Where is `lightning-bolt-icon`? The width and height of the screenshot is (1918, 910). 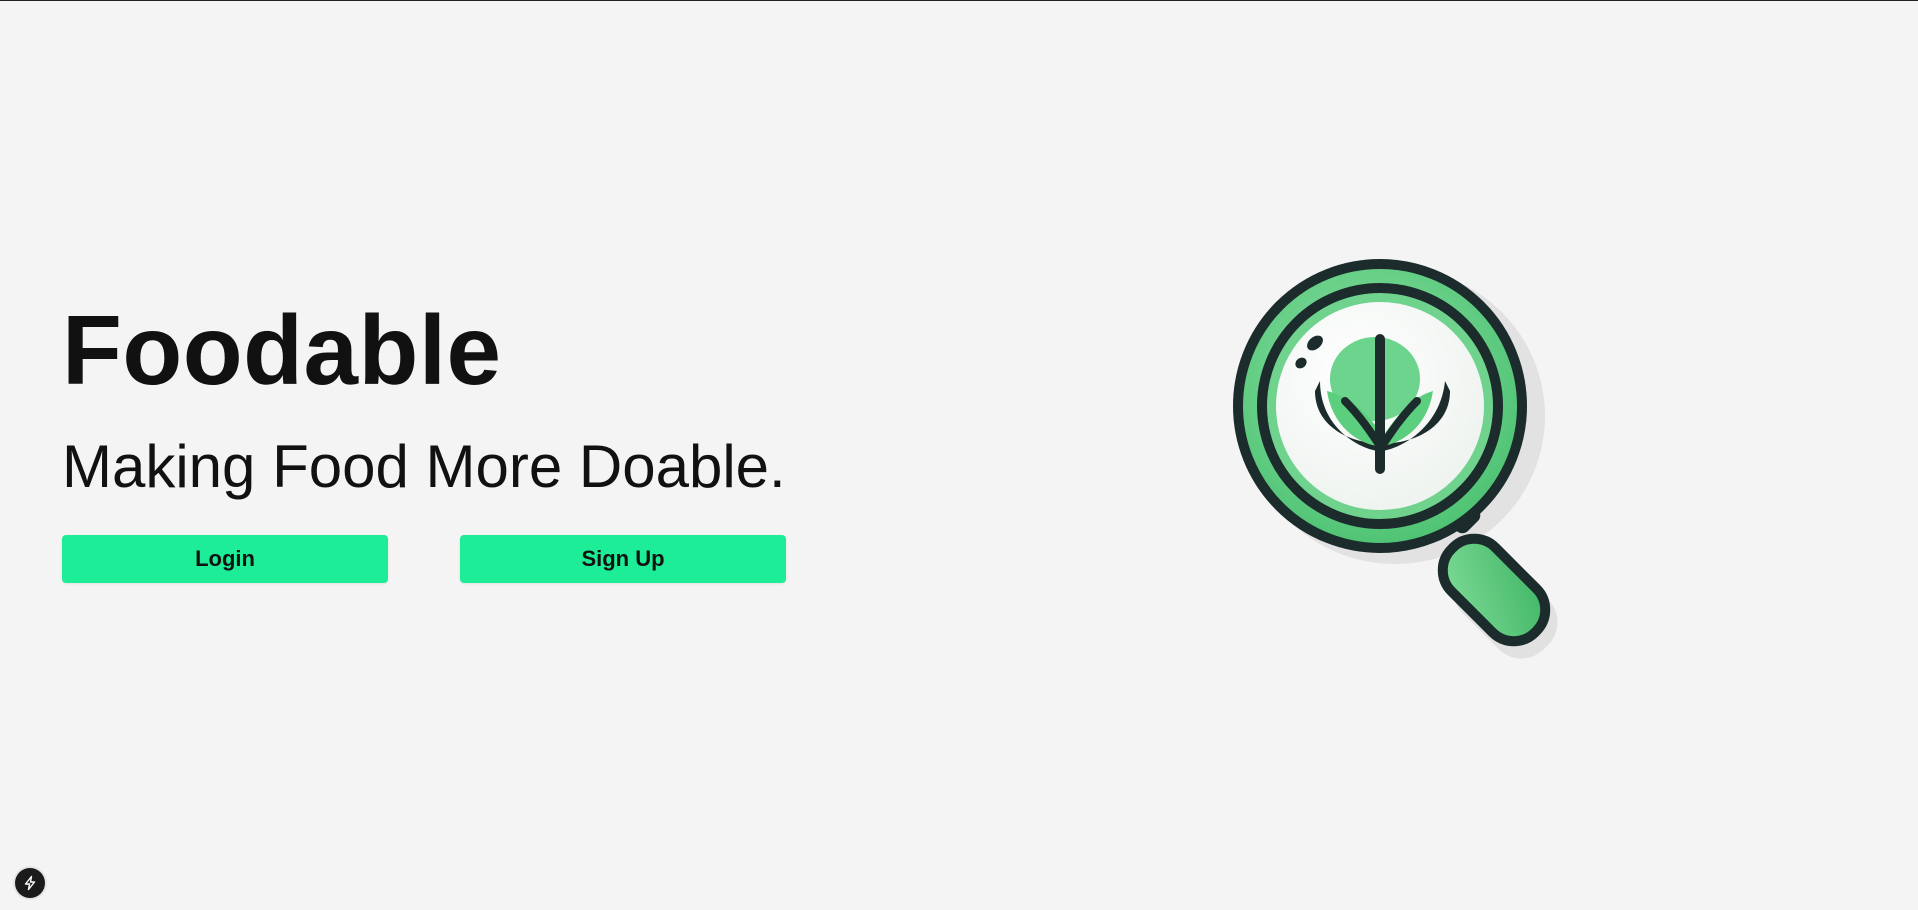
lightning-bolt-icon is located at coordinates (30, 883).